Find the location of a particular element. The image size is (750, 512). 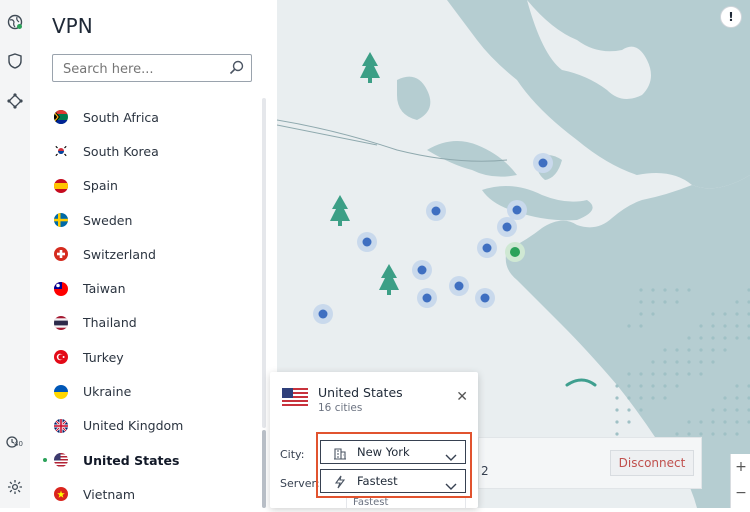

city-select: New York is located at coordinates (393, 452).